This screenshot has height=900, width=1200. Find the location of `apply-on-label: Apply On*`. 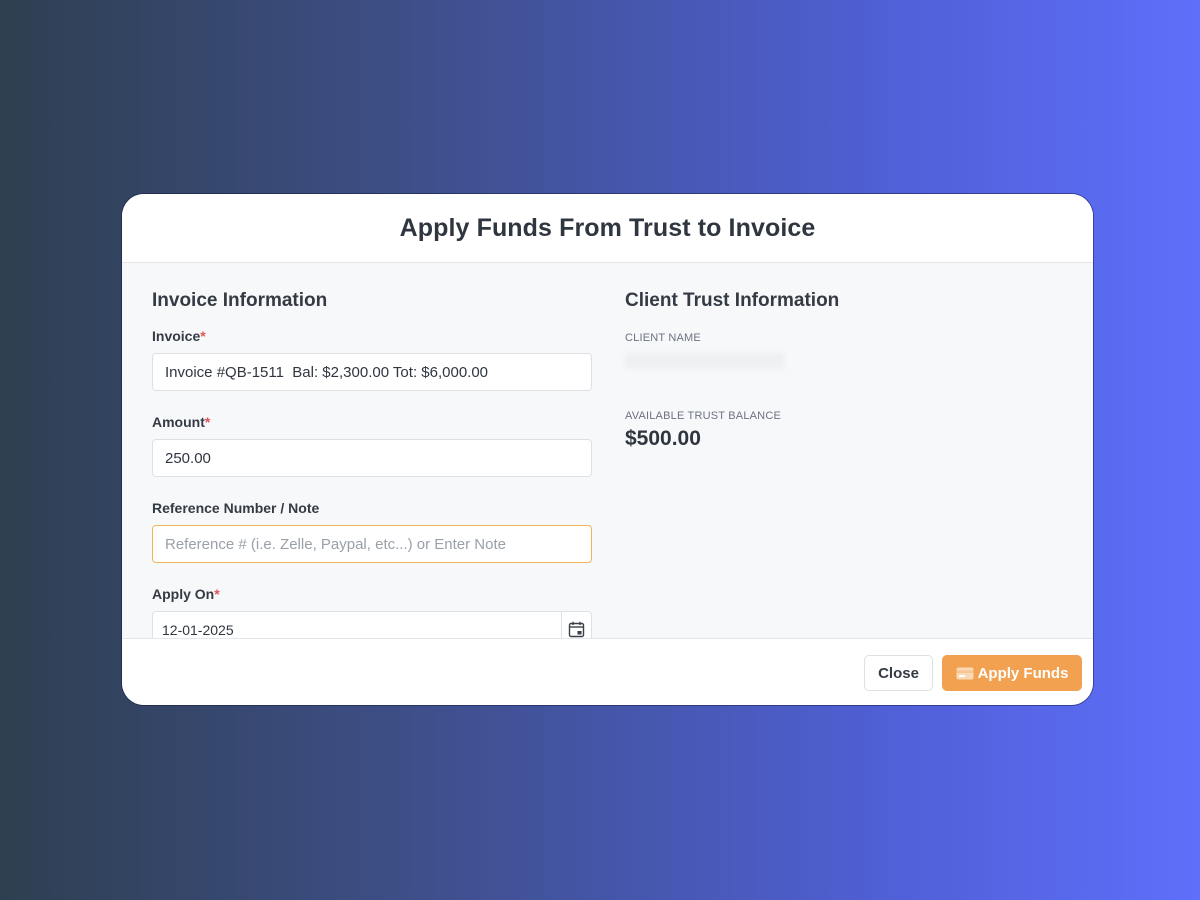

apply-on-label: Apply On* is located at coordinates (186, 594).